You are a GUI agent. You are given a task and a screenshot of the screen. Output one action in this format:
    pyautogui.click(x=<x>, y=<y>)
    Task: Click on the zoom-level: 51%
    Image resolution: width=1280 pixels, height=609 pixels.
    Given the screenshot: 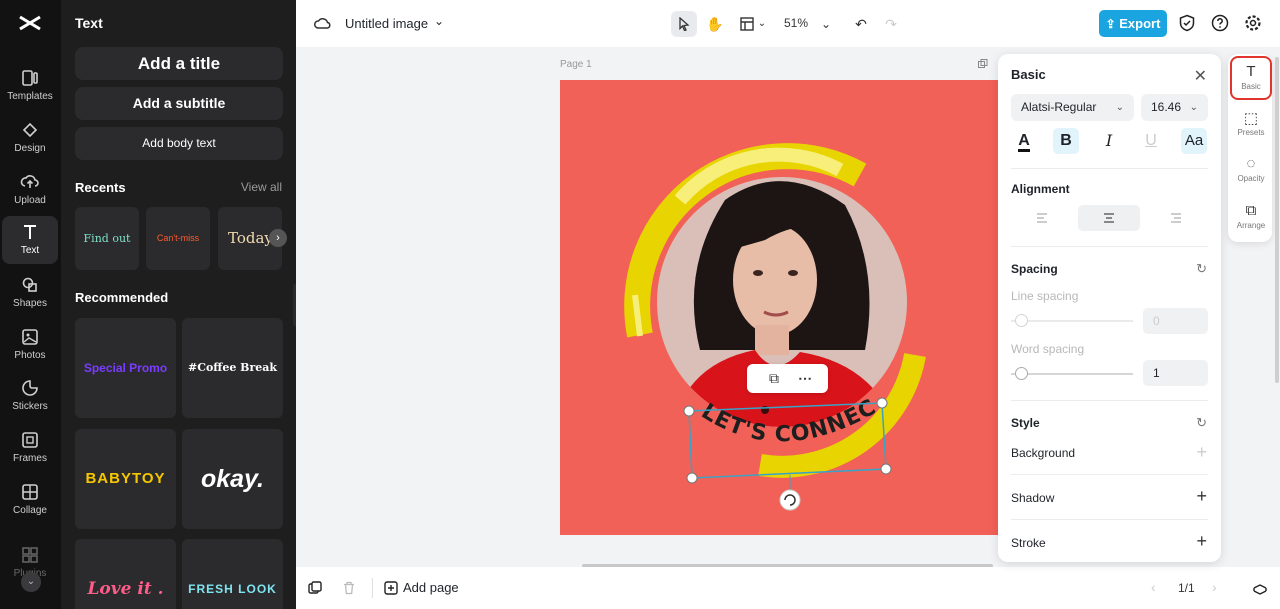 What is the action you would take?
    pyautogui.click(x=796, y=23)
    